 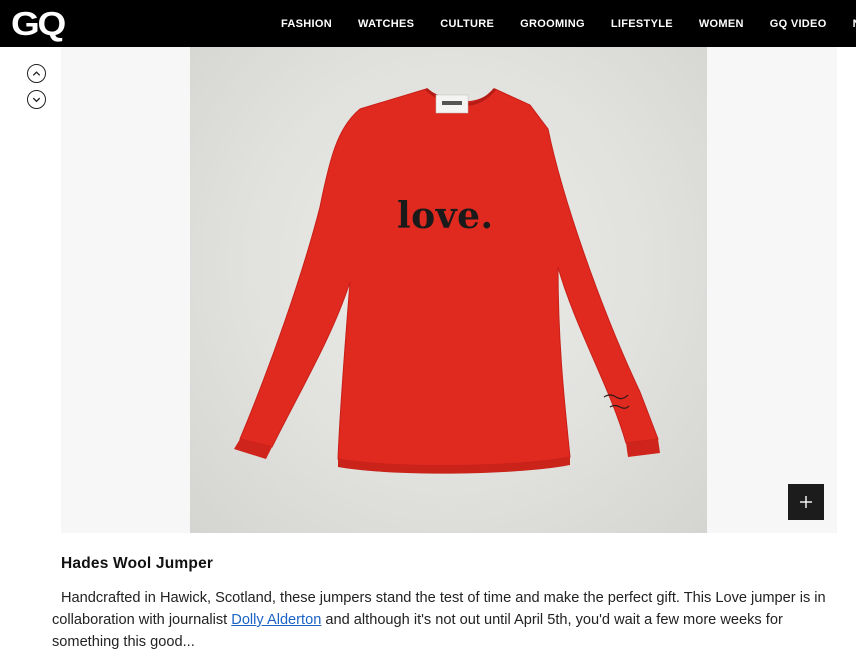 What do you see at coordinates (552, 24) in the screenshot?
I see `nav-item-grooming: GROOMING` at bounding box center [552, 24].